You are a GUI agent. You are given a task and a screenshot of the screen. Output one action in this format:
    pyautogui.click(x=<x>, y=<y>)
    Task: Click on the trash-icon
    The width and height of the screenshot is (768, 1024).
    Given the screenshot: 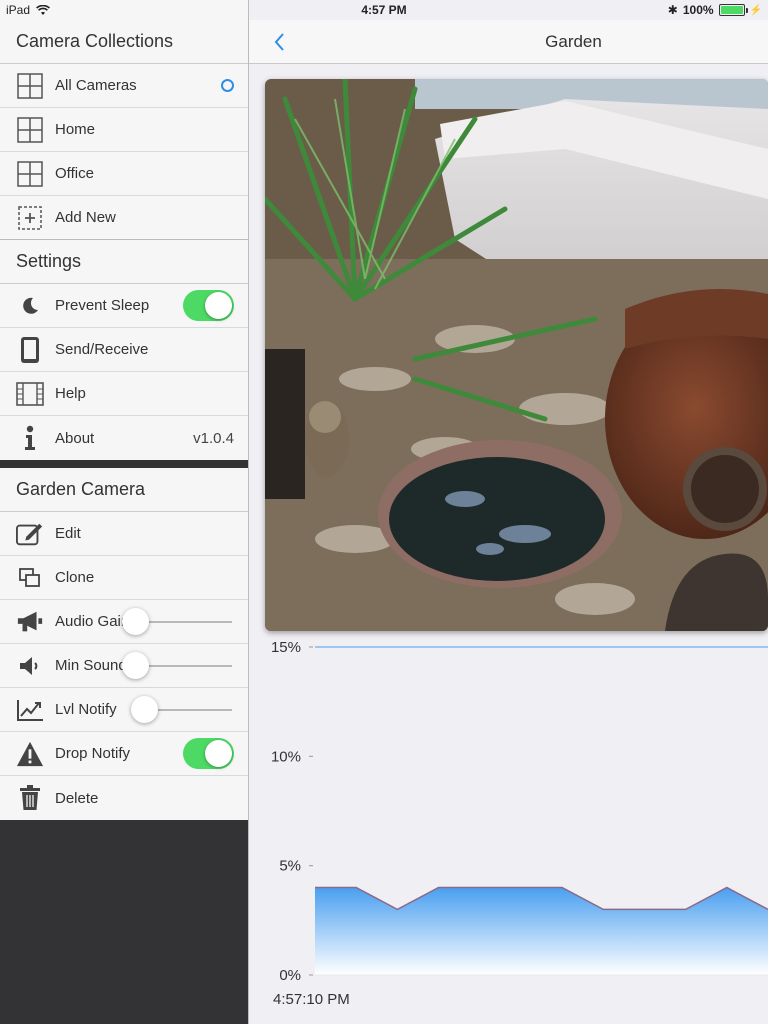 What is the action you would take?
    pyautogui.click(x=30, y=798)
    